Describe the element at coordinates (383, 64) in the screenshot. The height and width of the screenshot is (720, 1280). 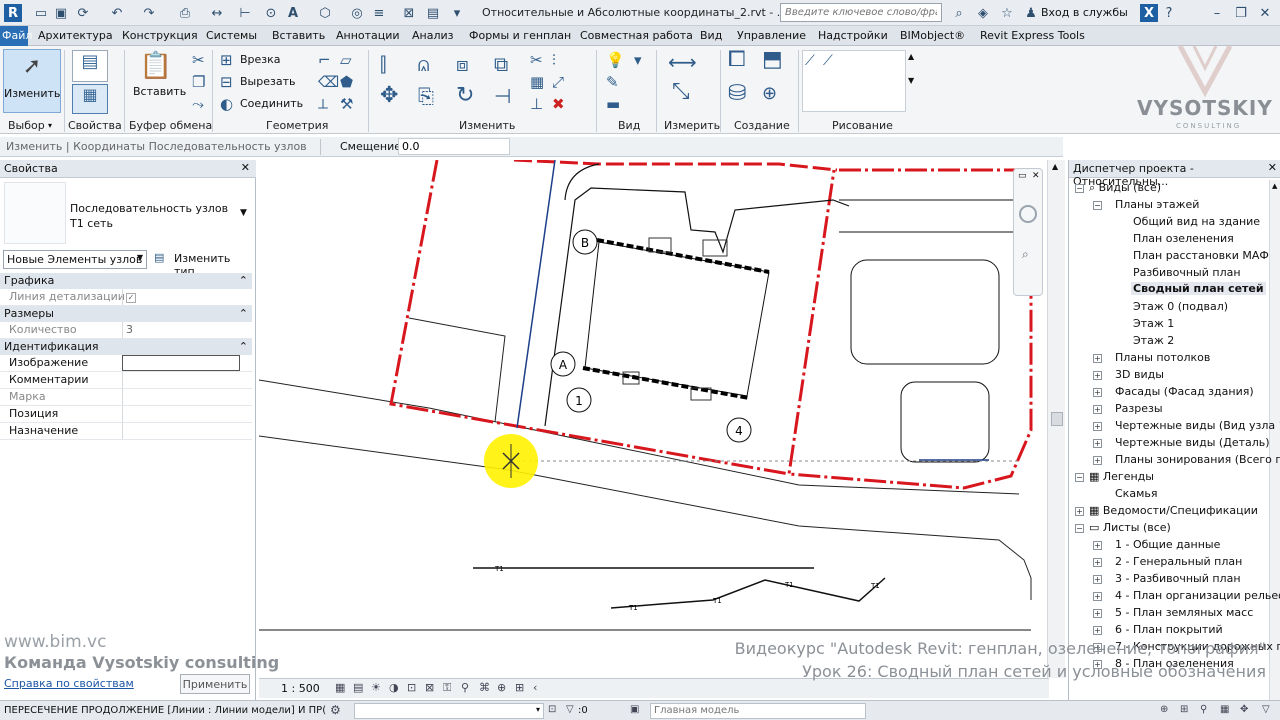
I see `align-icon: ⫿` at that location.